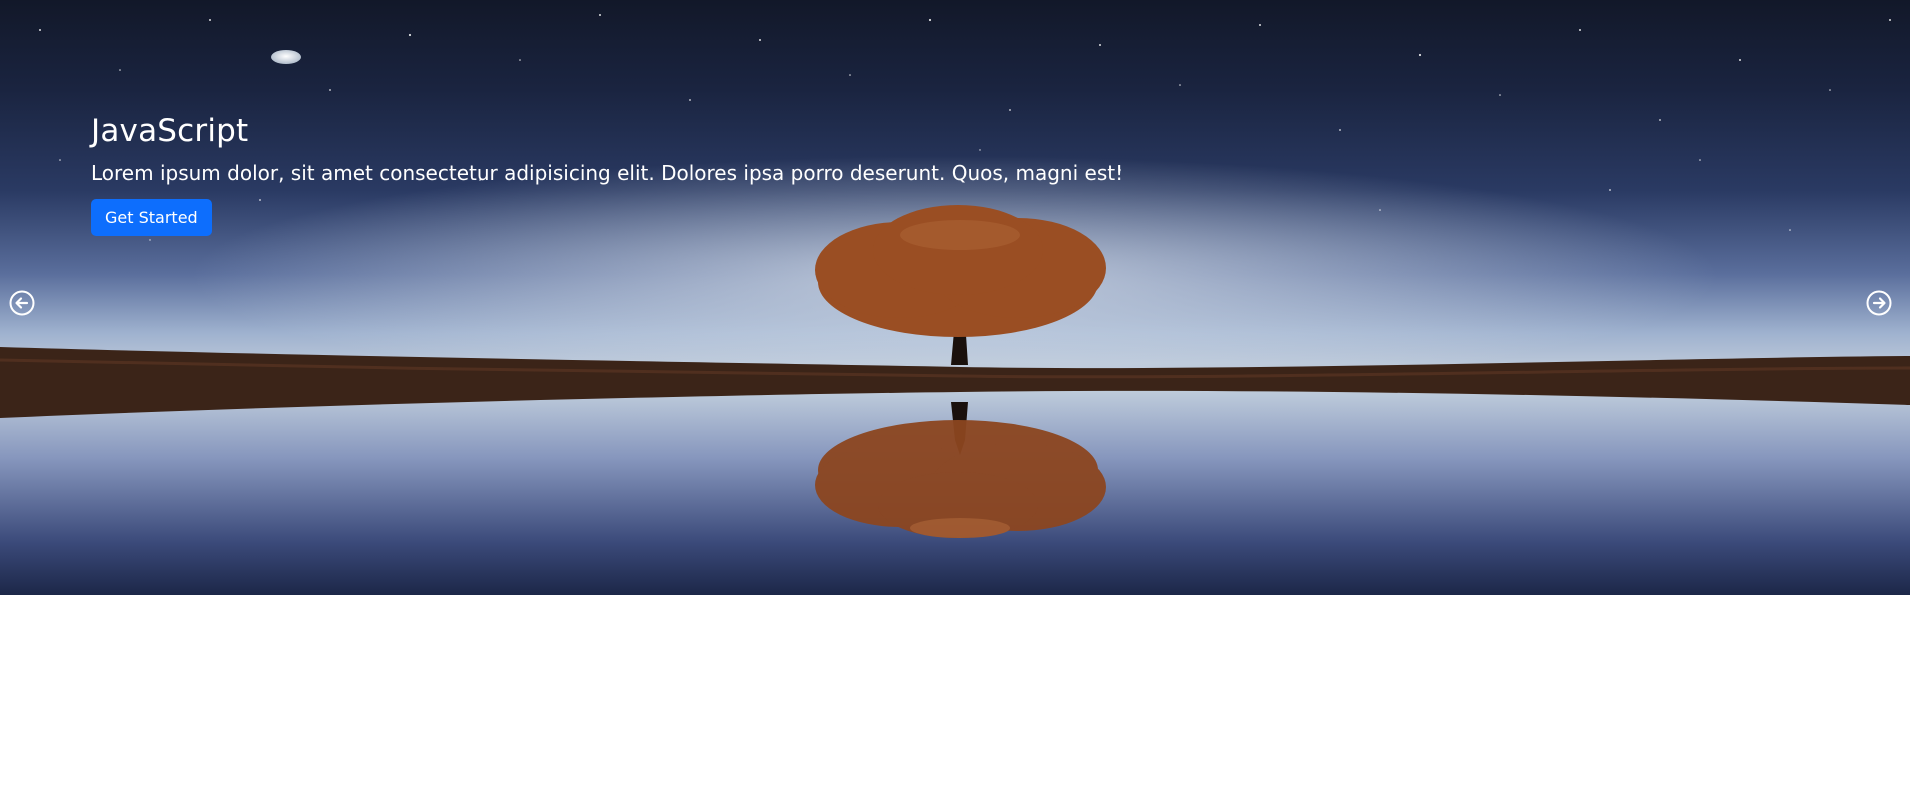 This screenshot has height=803, width=1910. I want to click on arrow-left-circle-icon, so click(22, 303).